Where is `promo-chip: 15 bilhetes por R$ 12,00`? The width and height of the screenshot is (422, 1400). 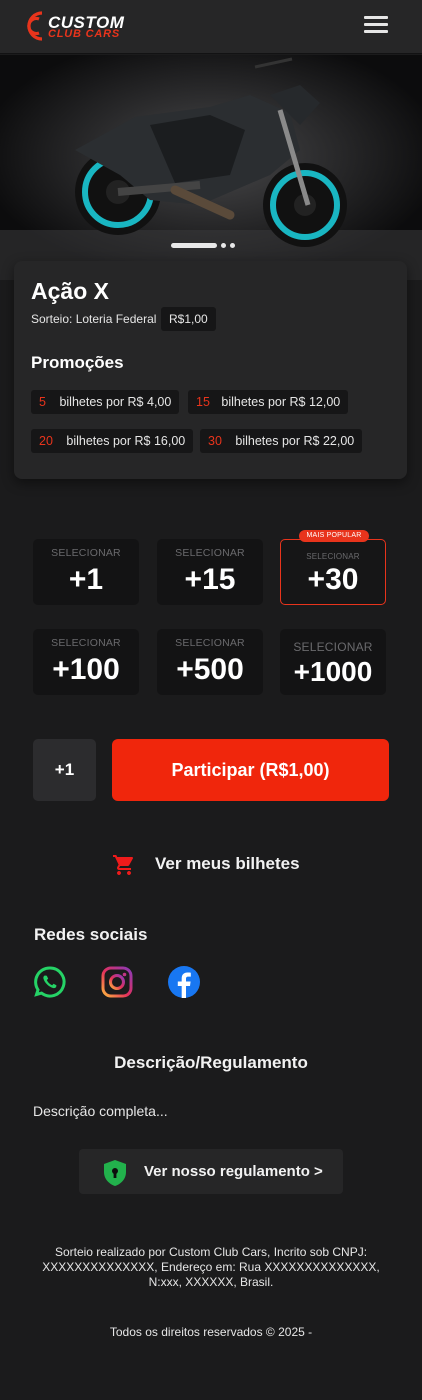 promo-chip: 15 bilhetes por R$ 12,00 is located at coordinates (268, 402).